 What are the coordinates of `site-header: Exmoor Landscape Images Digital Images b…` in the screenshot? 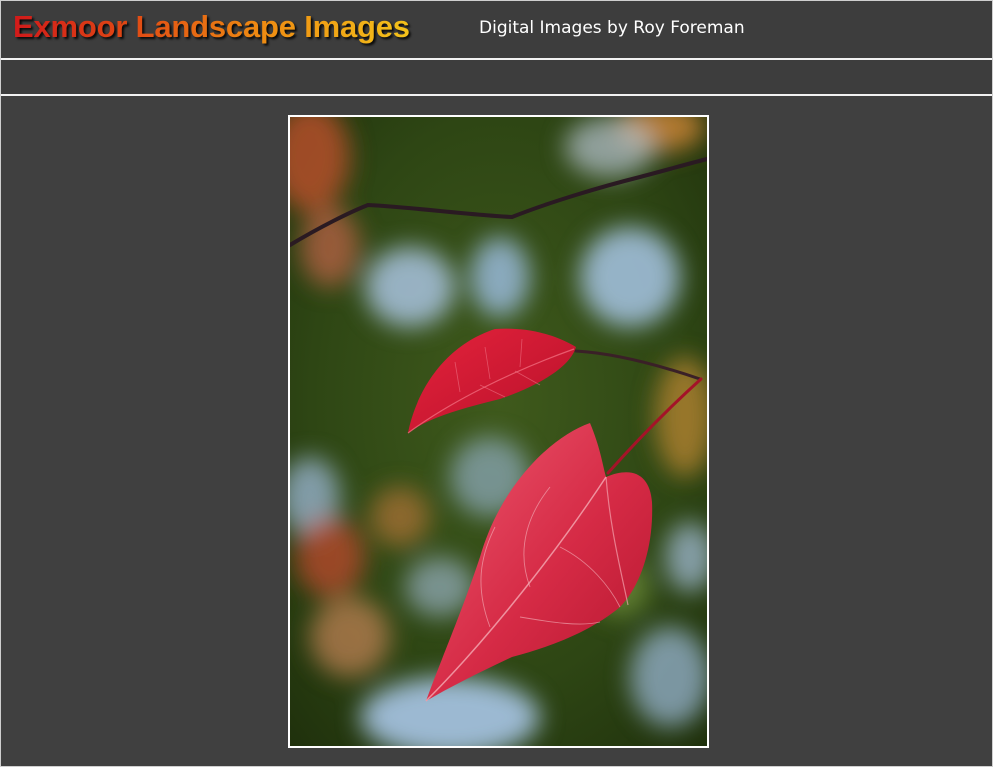 It's located at (496, 30).